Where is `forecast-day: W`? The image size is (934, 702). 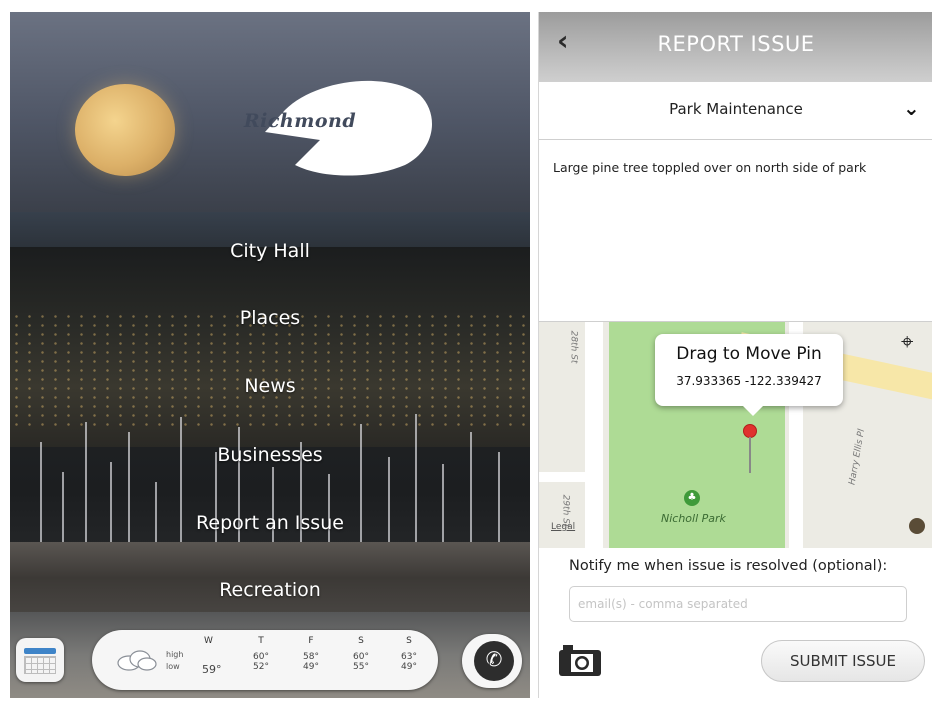 forecast-day: W is located at coordinates (208, 641).